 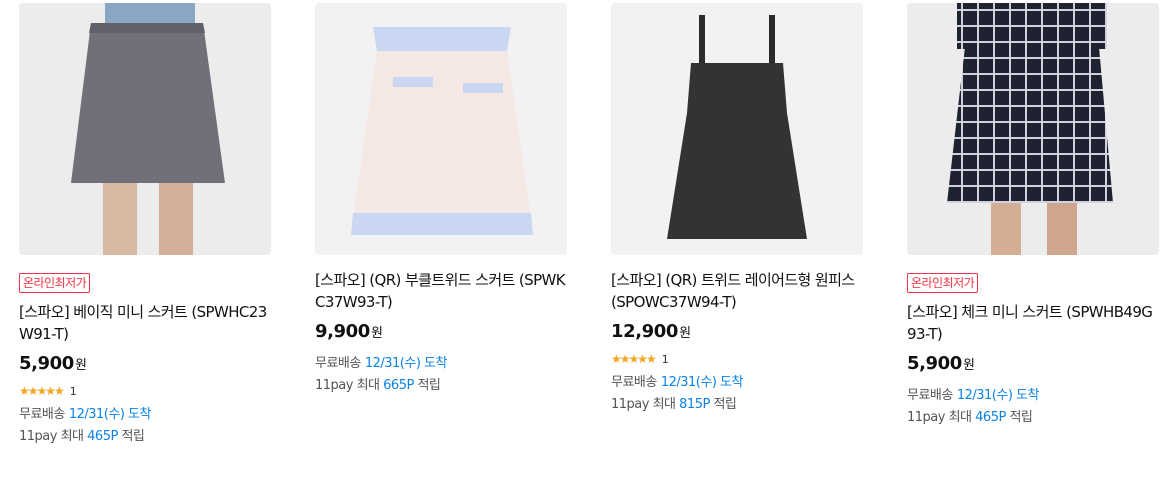 I want to click on product-price: 12,900원, so click(x=737, y=333).